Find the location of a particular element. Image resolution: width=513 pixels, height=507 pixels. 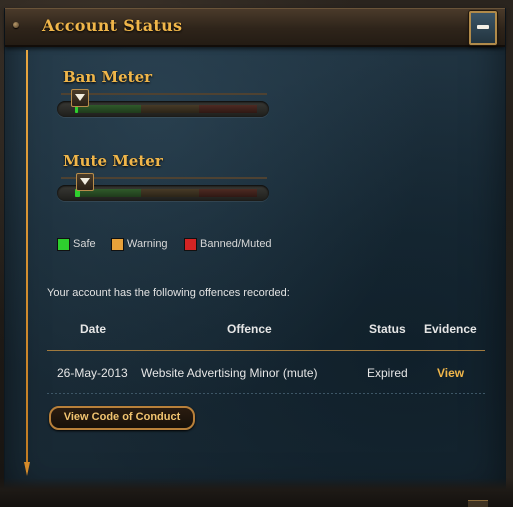

safe-swatch-icon is located at coordinates (63, 244).